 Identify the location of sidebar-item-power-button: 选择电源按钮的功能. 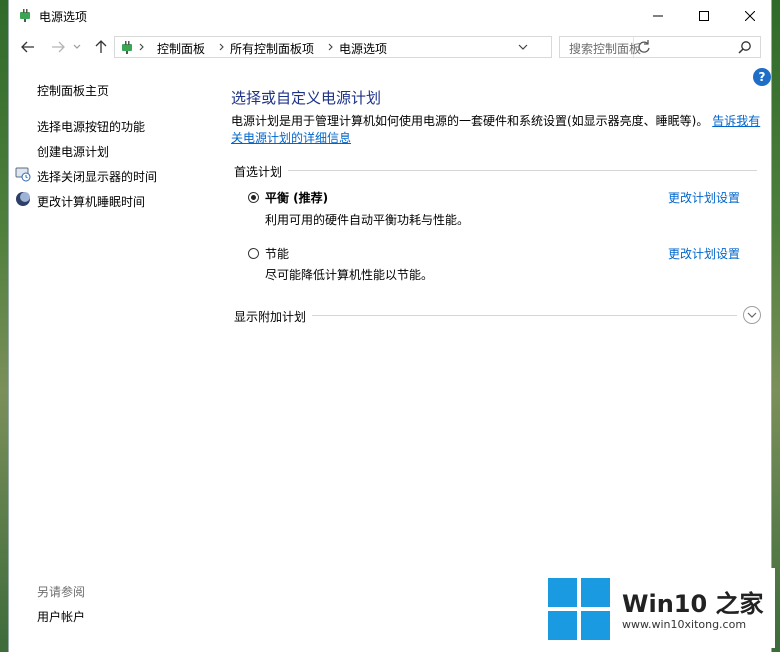
(91, 126).